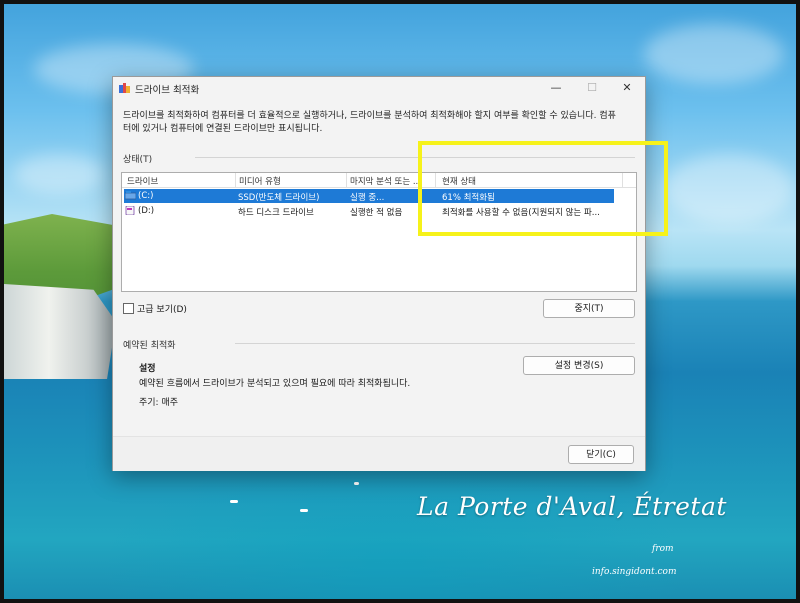  Describe the element at coordinates (589, 308) in the screenshot. I see `stop-button: 중지(T)` at that location.